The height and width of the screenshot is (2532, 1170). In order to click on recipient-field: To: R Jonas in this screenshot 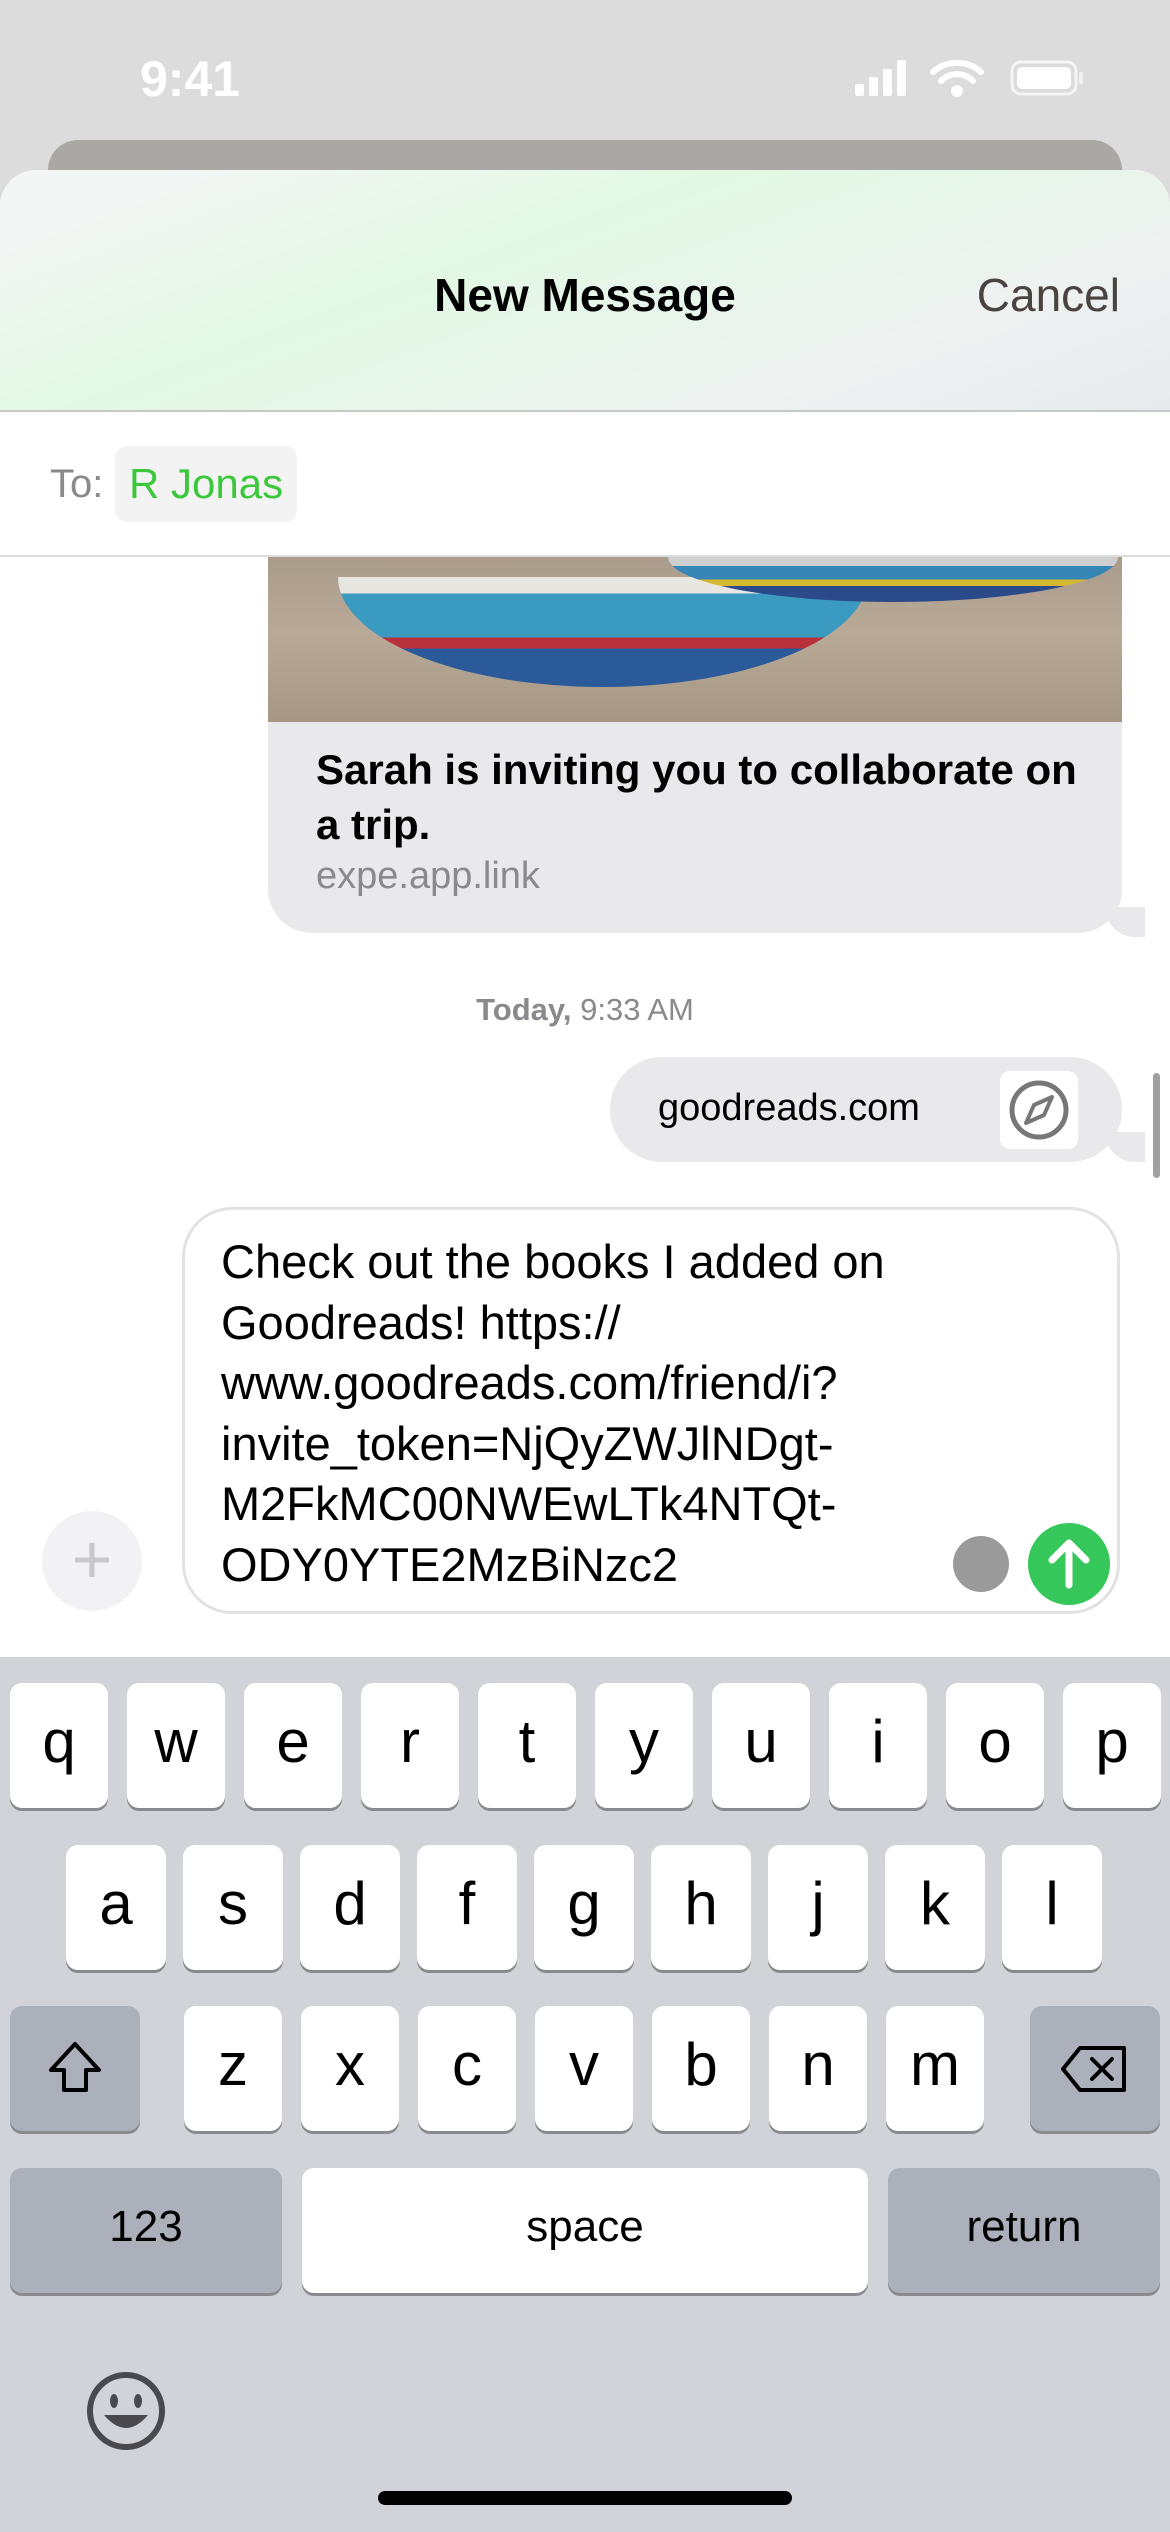, I will do `click(585, 484)`.